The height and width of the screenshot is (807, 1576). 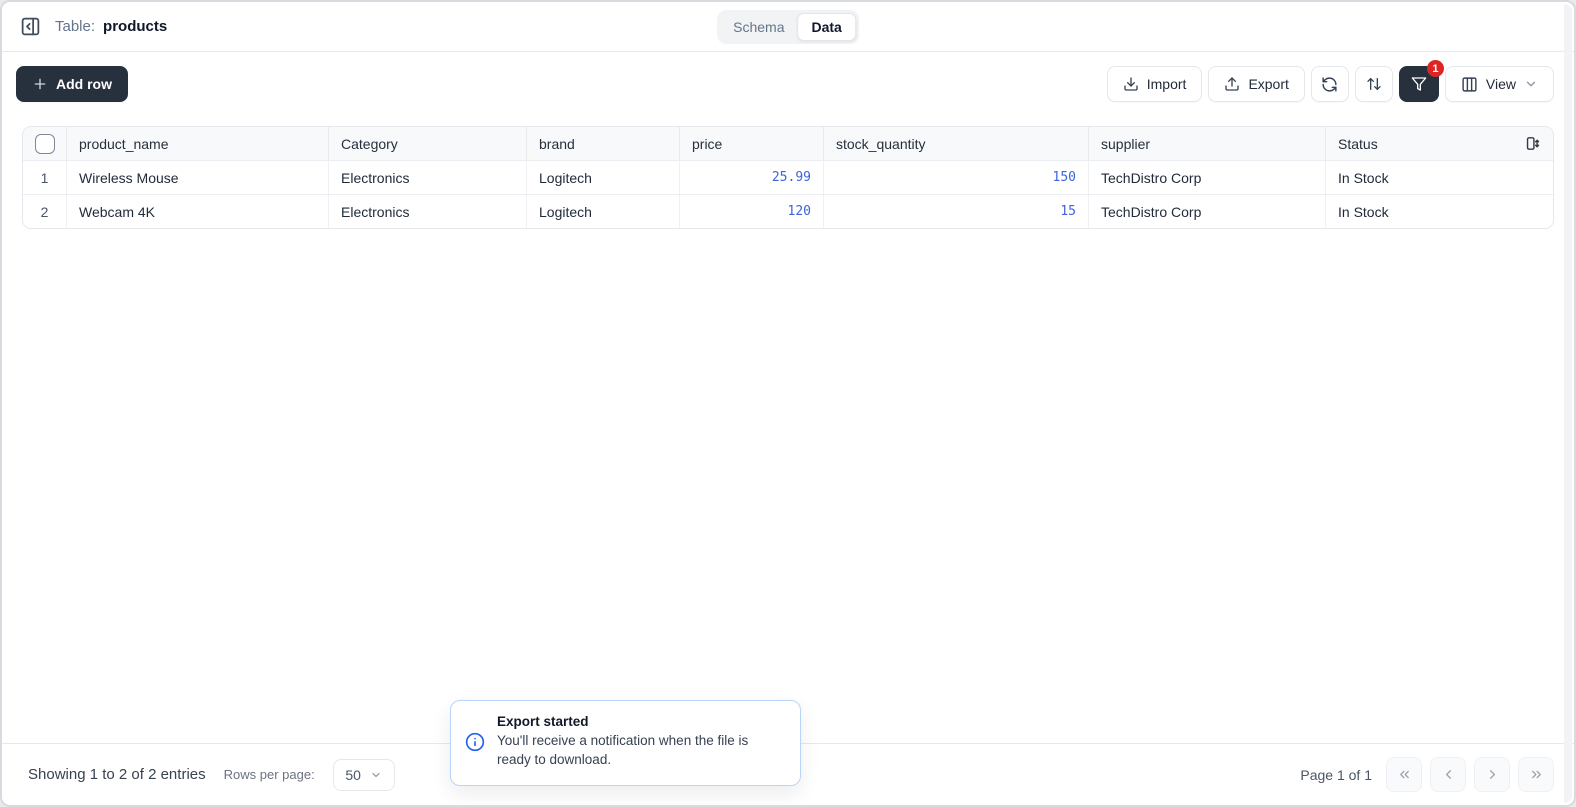 What do you see at coordinates (1166, 84) in the screenshot?
I see `import-label: Import` at bounding box center [1166, 84].